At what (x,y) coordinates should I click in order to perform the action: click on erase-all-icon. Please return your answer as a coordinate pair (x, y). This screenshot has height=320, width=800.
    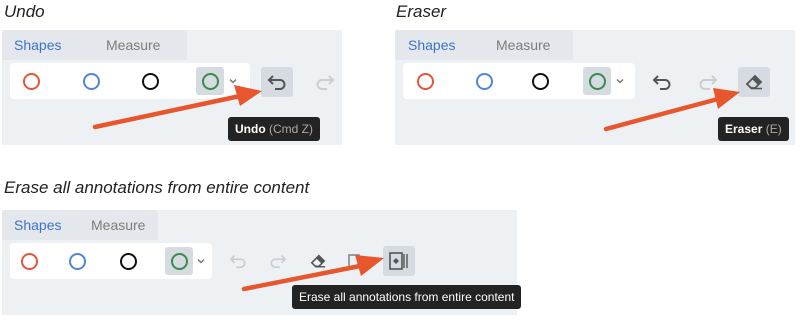
    Looking at the image, I should click on (398, 261).